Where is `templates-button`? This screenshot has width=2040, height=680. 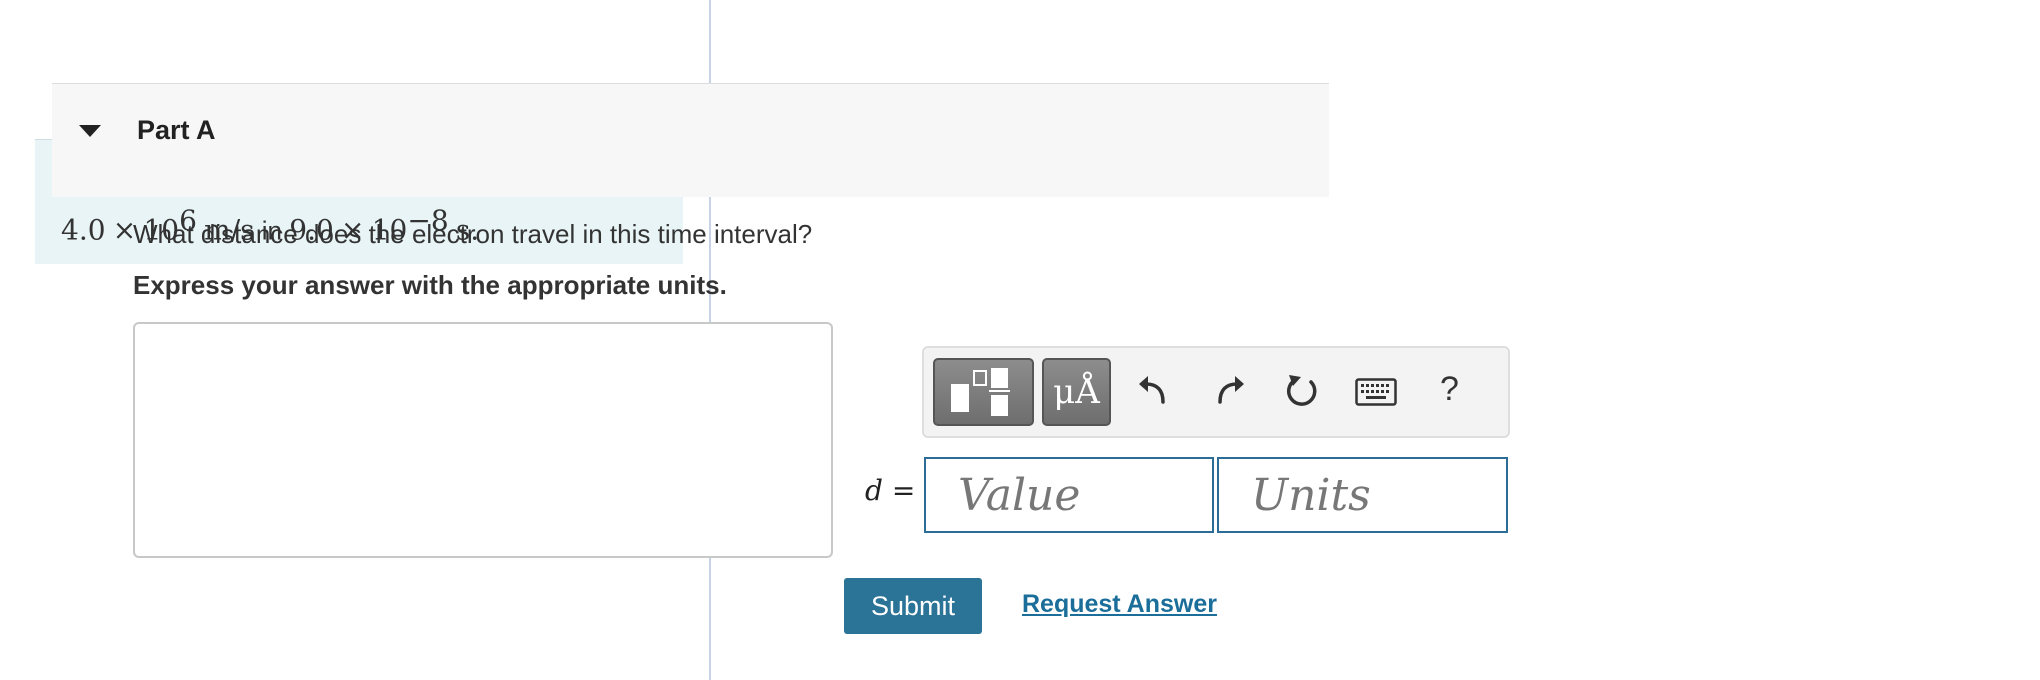 templates-button is located at coordinates (983, 392).